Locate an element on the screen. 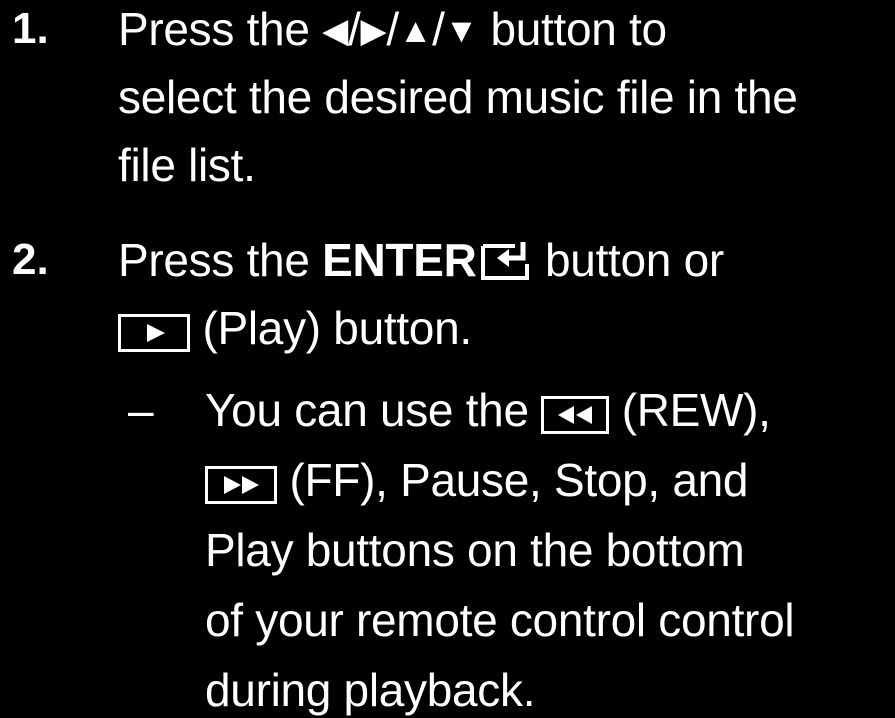 Image resolution: width=895 pixels, height=718 pixels. note-line-4: of your remote control control is located at coordinates (500, 620).